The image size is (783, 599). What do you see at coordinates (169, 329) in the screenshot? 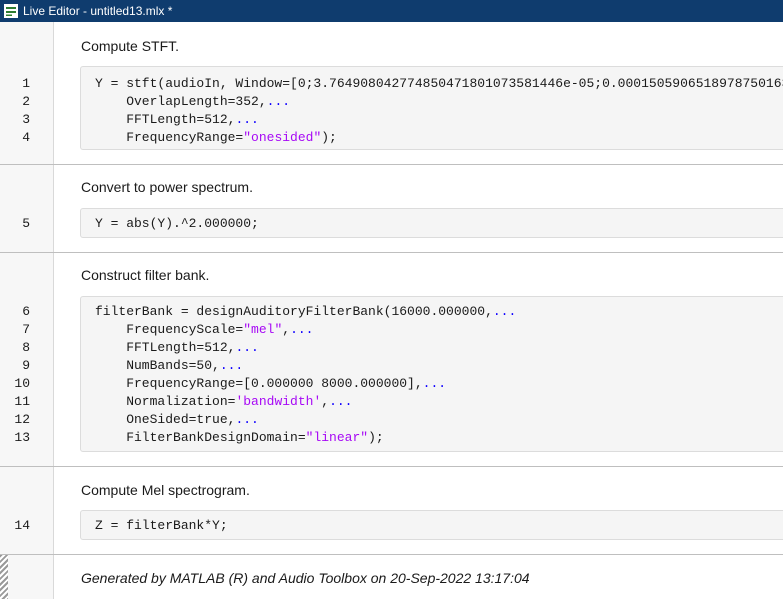
I see `code-token: FrequencyScale=` at bounding box center [169, 329].